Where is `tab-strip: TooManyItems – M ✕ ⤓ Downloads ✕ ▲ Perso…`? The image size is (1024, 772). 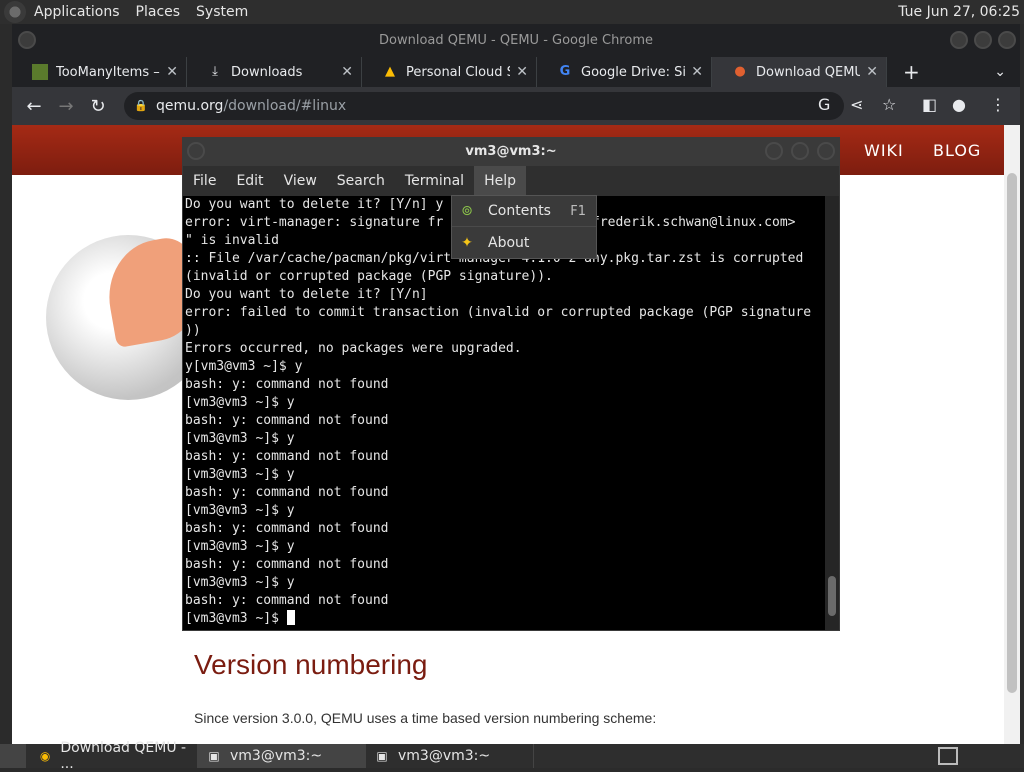
tab-strip: TooManyItems – M ✕ ⤓ Downloads ✕ ▲ Perso… is located at coordinates (516, 72).